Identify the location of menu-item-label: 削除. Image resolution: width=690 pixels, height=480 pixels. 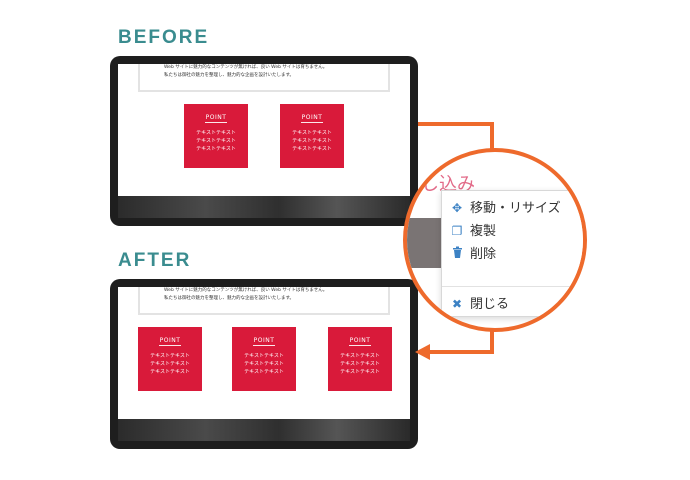
(483, 254).